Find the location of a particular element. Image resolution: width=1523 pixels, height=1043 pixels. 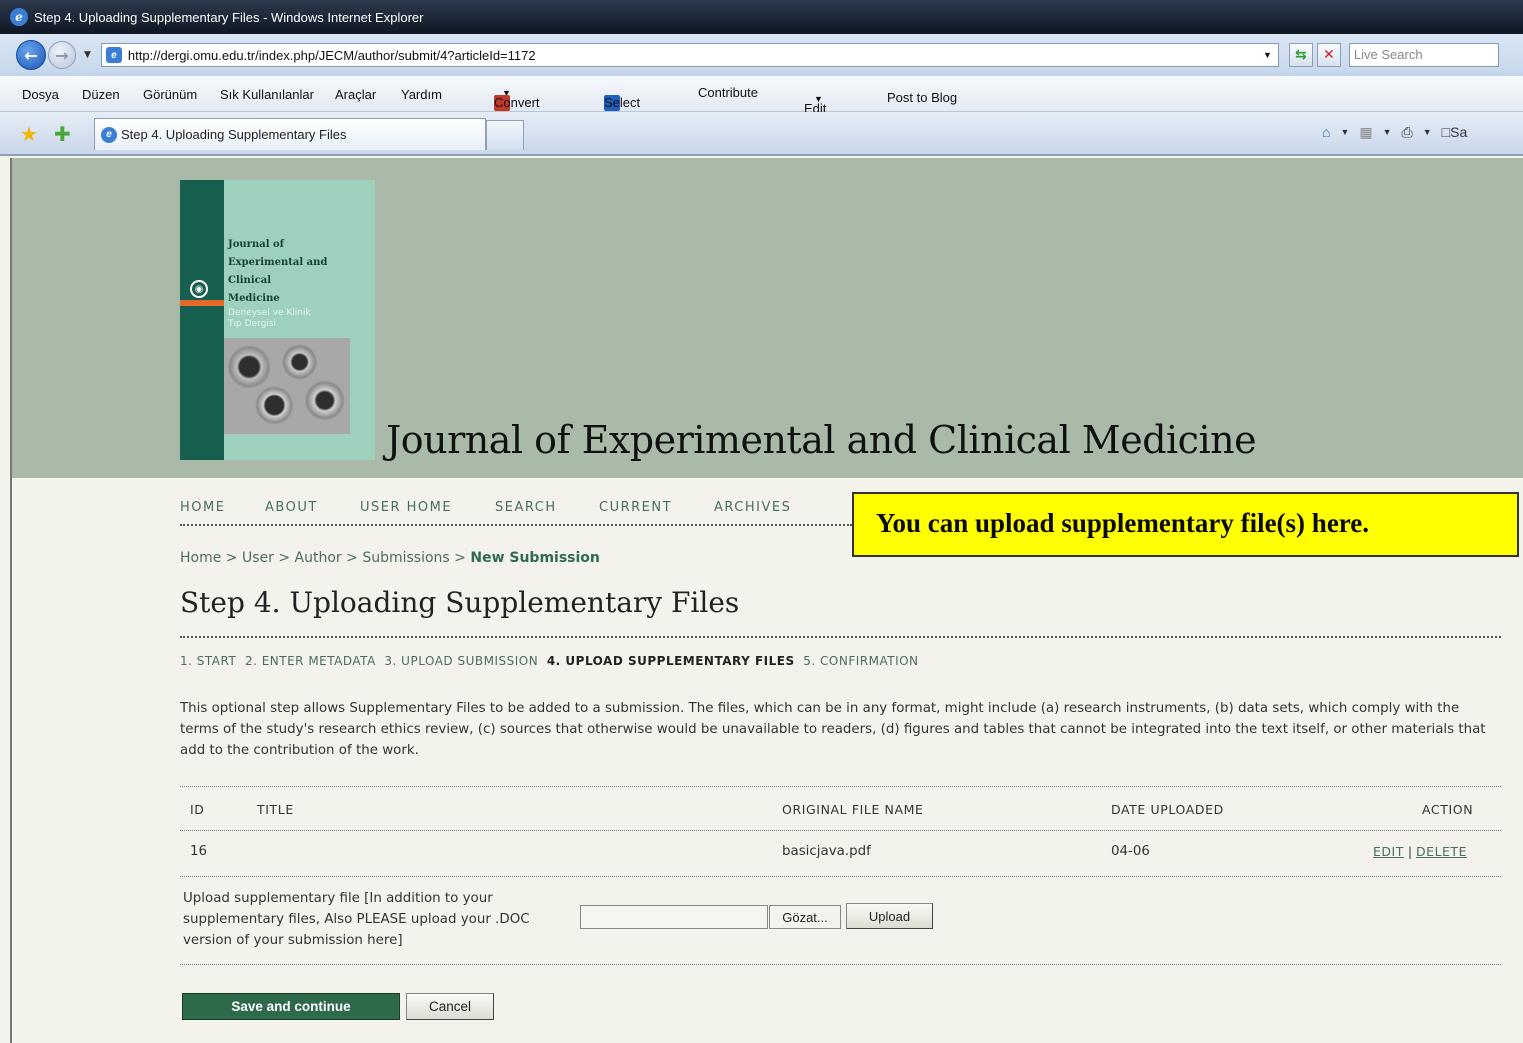

title-divider is located at coordinates (840, 637).